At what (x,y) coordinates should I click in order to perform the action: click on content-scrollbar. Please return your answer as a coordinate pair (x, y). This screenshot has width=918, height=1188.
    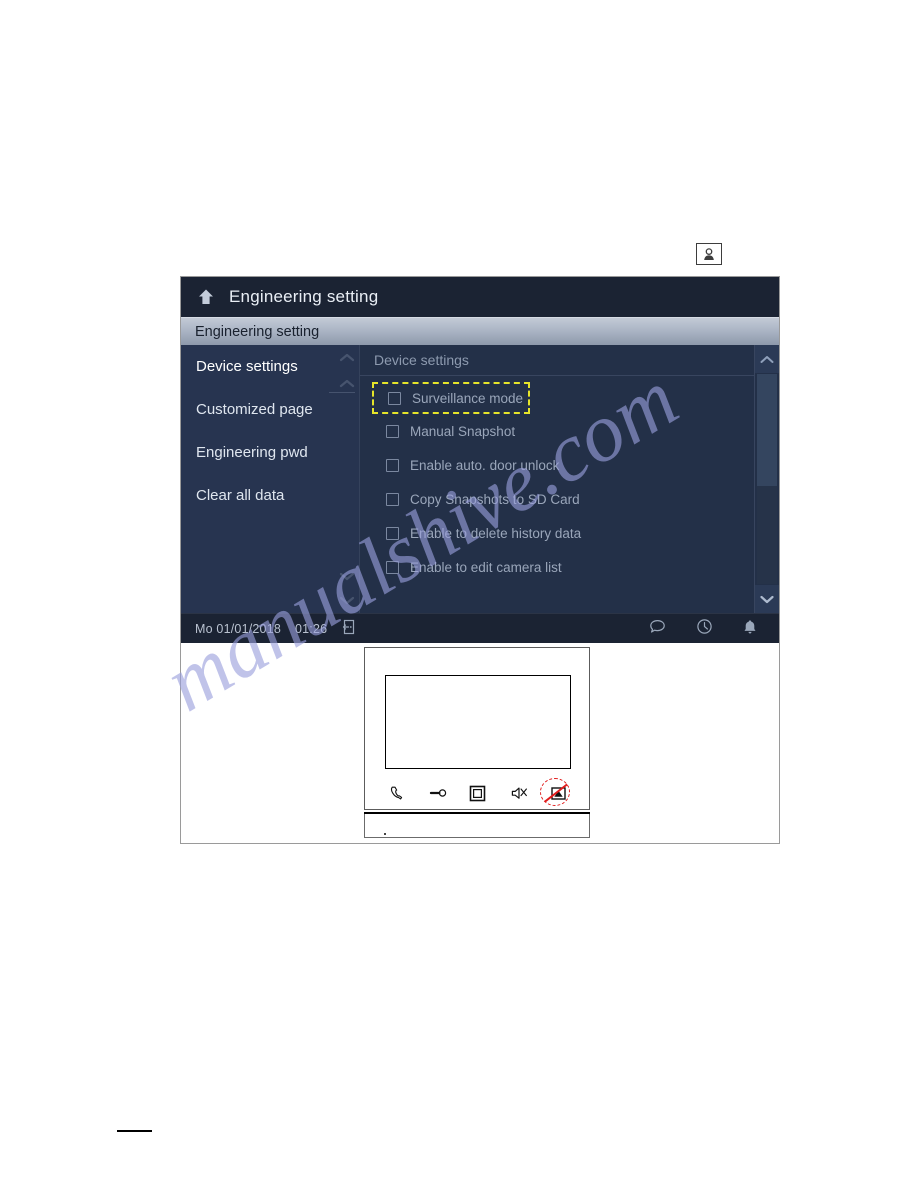
    Looking at the image, I should click on (766, 479).